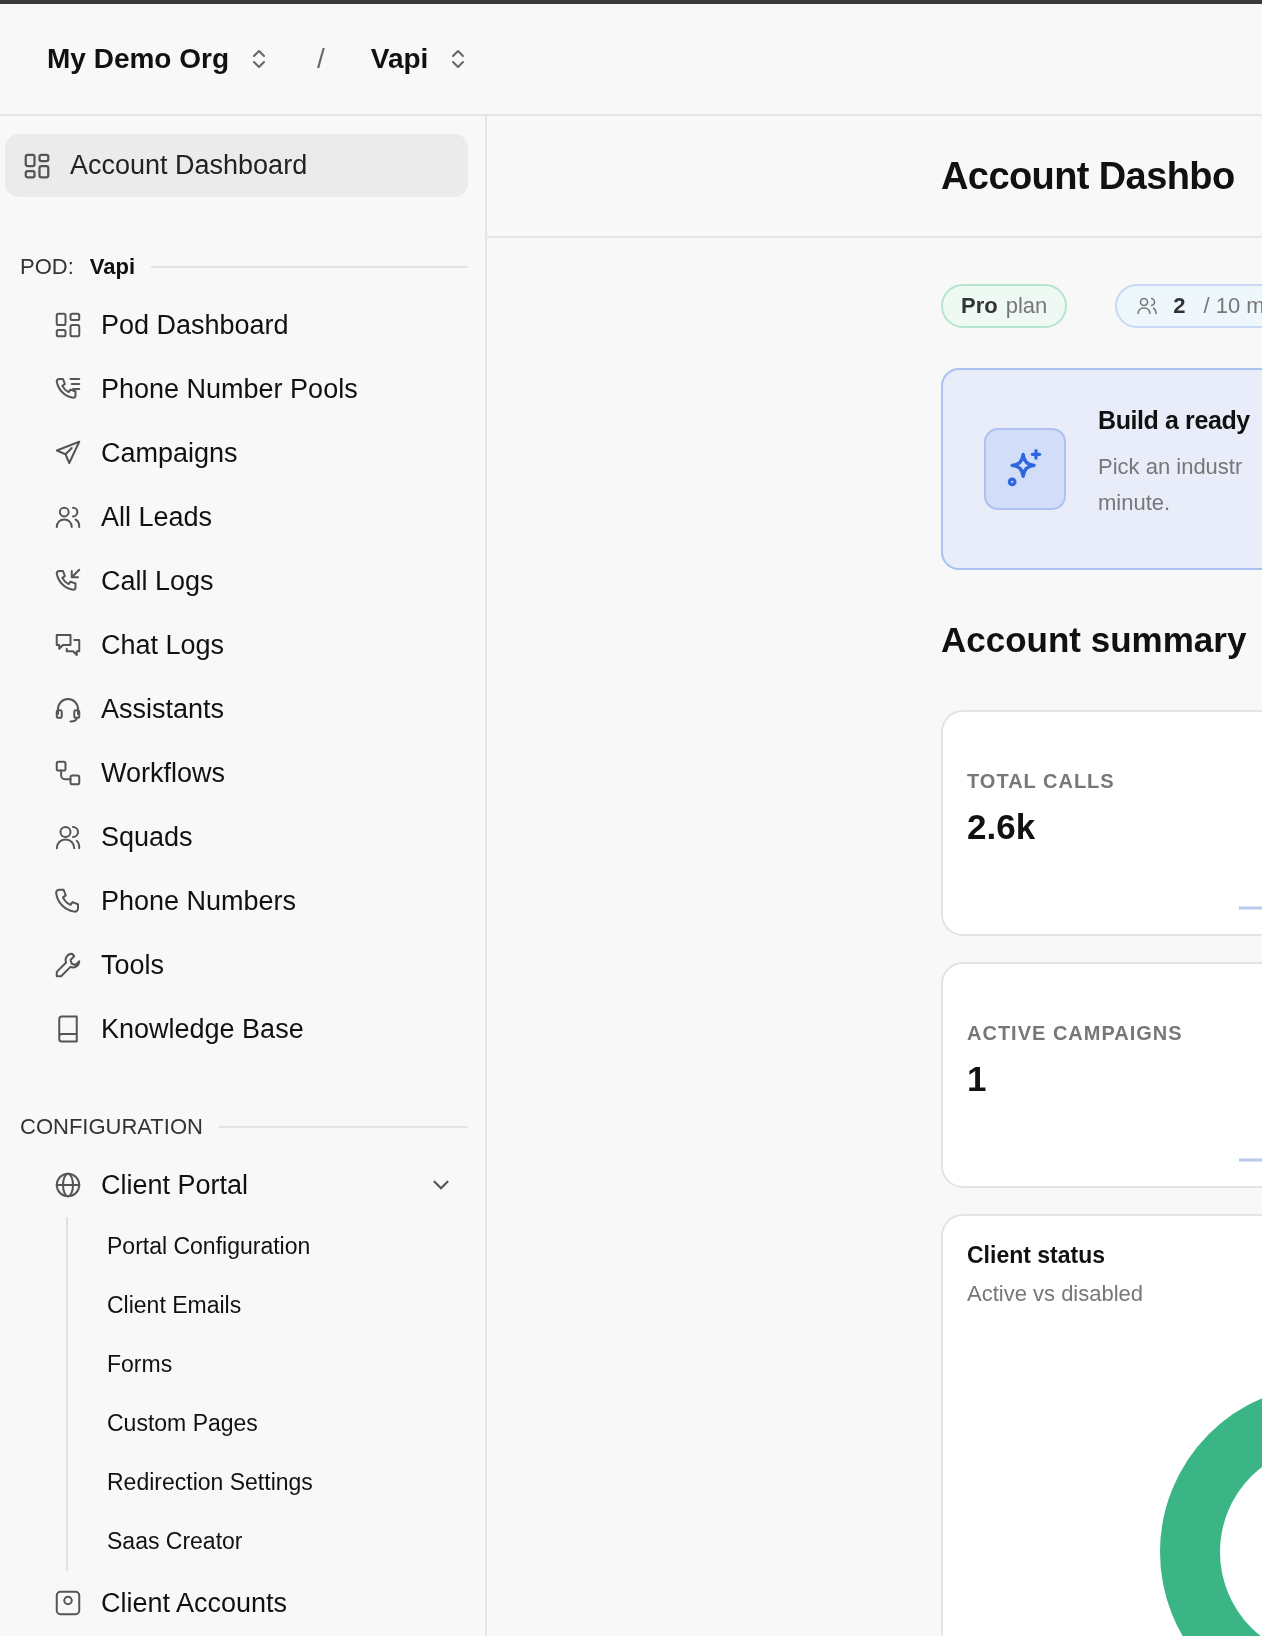 The height and width of the screenshot is (1636, 1262). Describe the element at coordinates (1075, 1033) in the screenshot. I see `stat-label: ACTIVE CAMPAIGNS` at that location.